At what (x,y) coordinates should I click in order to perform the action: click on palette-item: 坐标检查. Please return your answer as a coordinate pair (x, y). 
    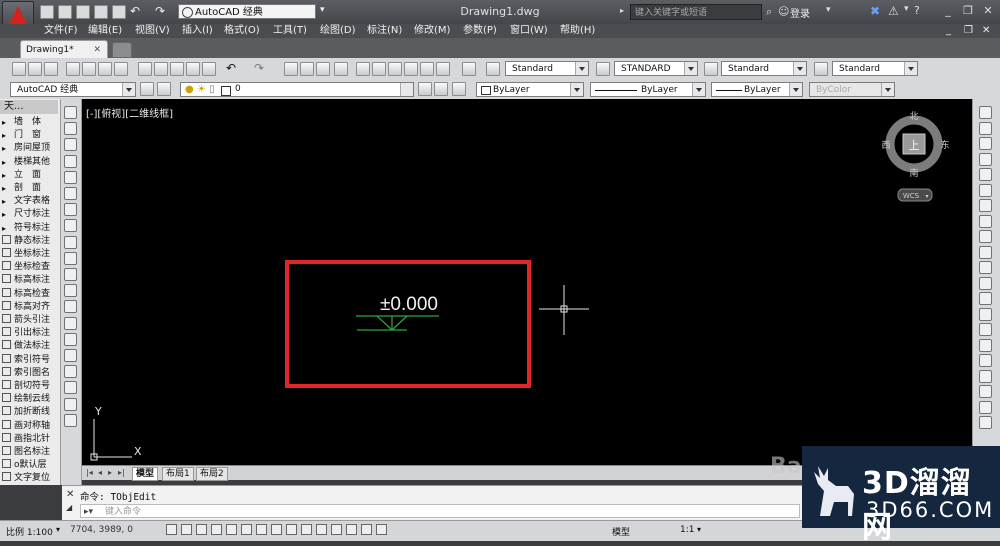
    Looking at the image, I should click on (30, 267).